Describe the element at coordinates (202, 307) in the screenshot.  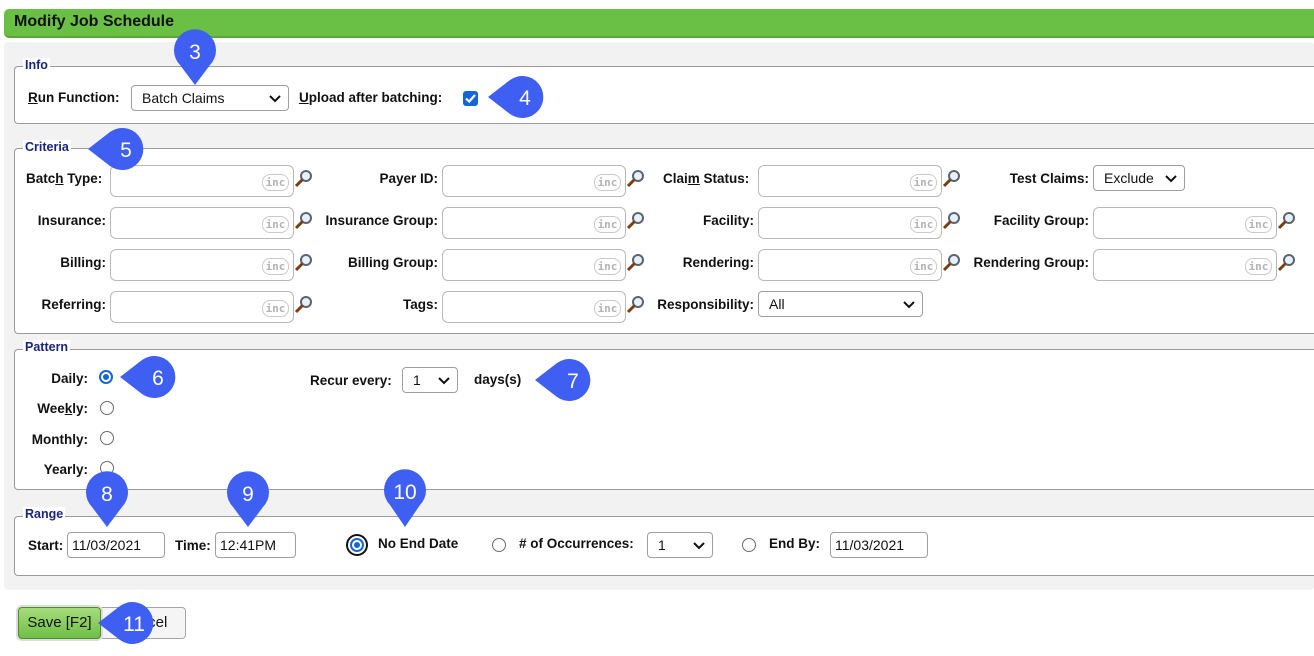
I see `referring-input: inc` at that location.